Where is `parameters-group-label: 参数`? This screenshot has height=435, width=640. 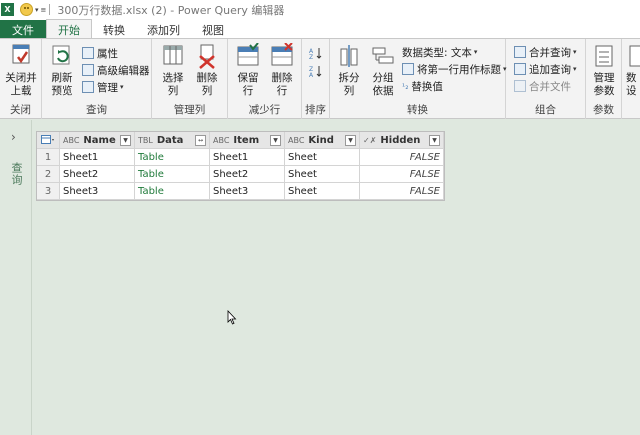 parameters-group-label: 参数 is located at coordinates (603, 110).